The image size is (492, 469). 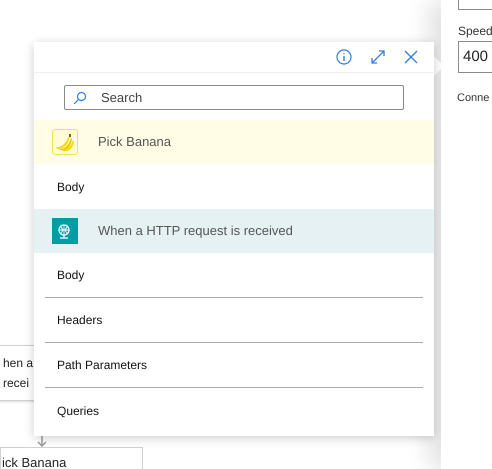 I want to click on search-icon, so click(x=80, y=98).